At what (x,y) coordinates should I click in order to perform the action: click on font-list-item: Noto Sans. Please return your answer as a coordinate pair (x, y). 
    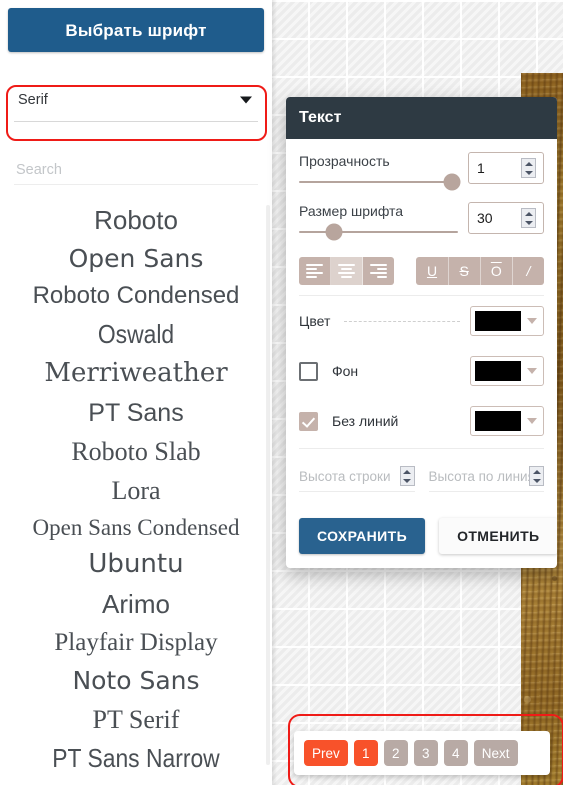
    Looking at the image, I should click on (136, 681).